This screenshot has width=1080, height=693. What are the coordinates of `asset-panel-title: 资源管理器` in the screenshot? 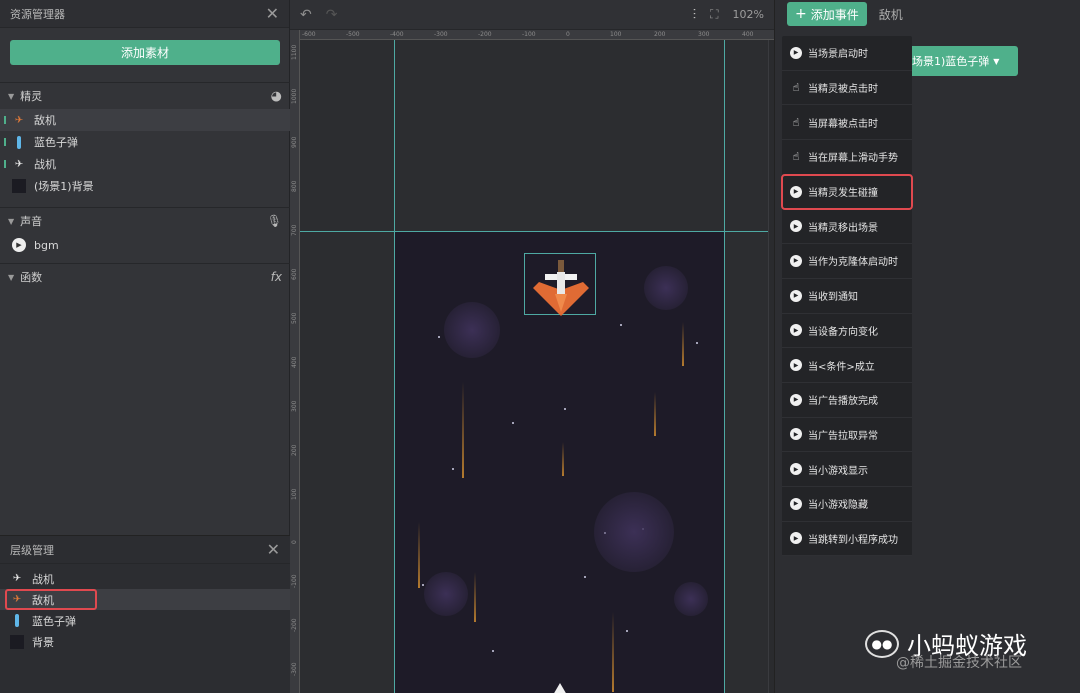 It's located at (37, 14).